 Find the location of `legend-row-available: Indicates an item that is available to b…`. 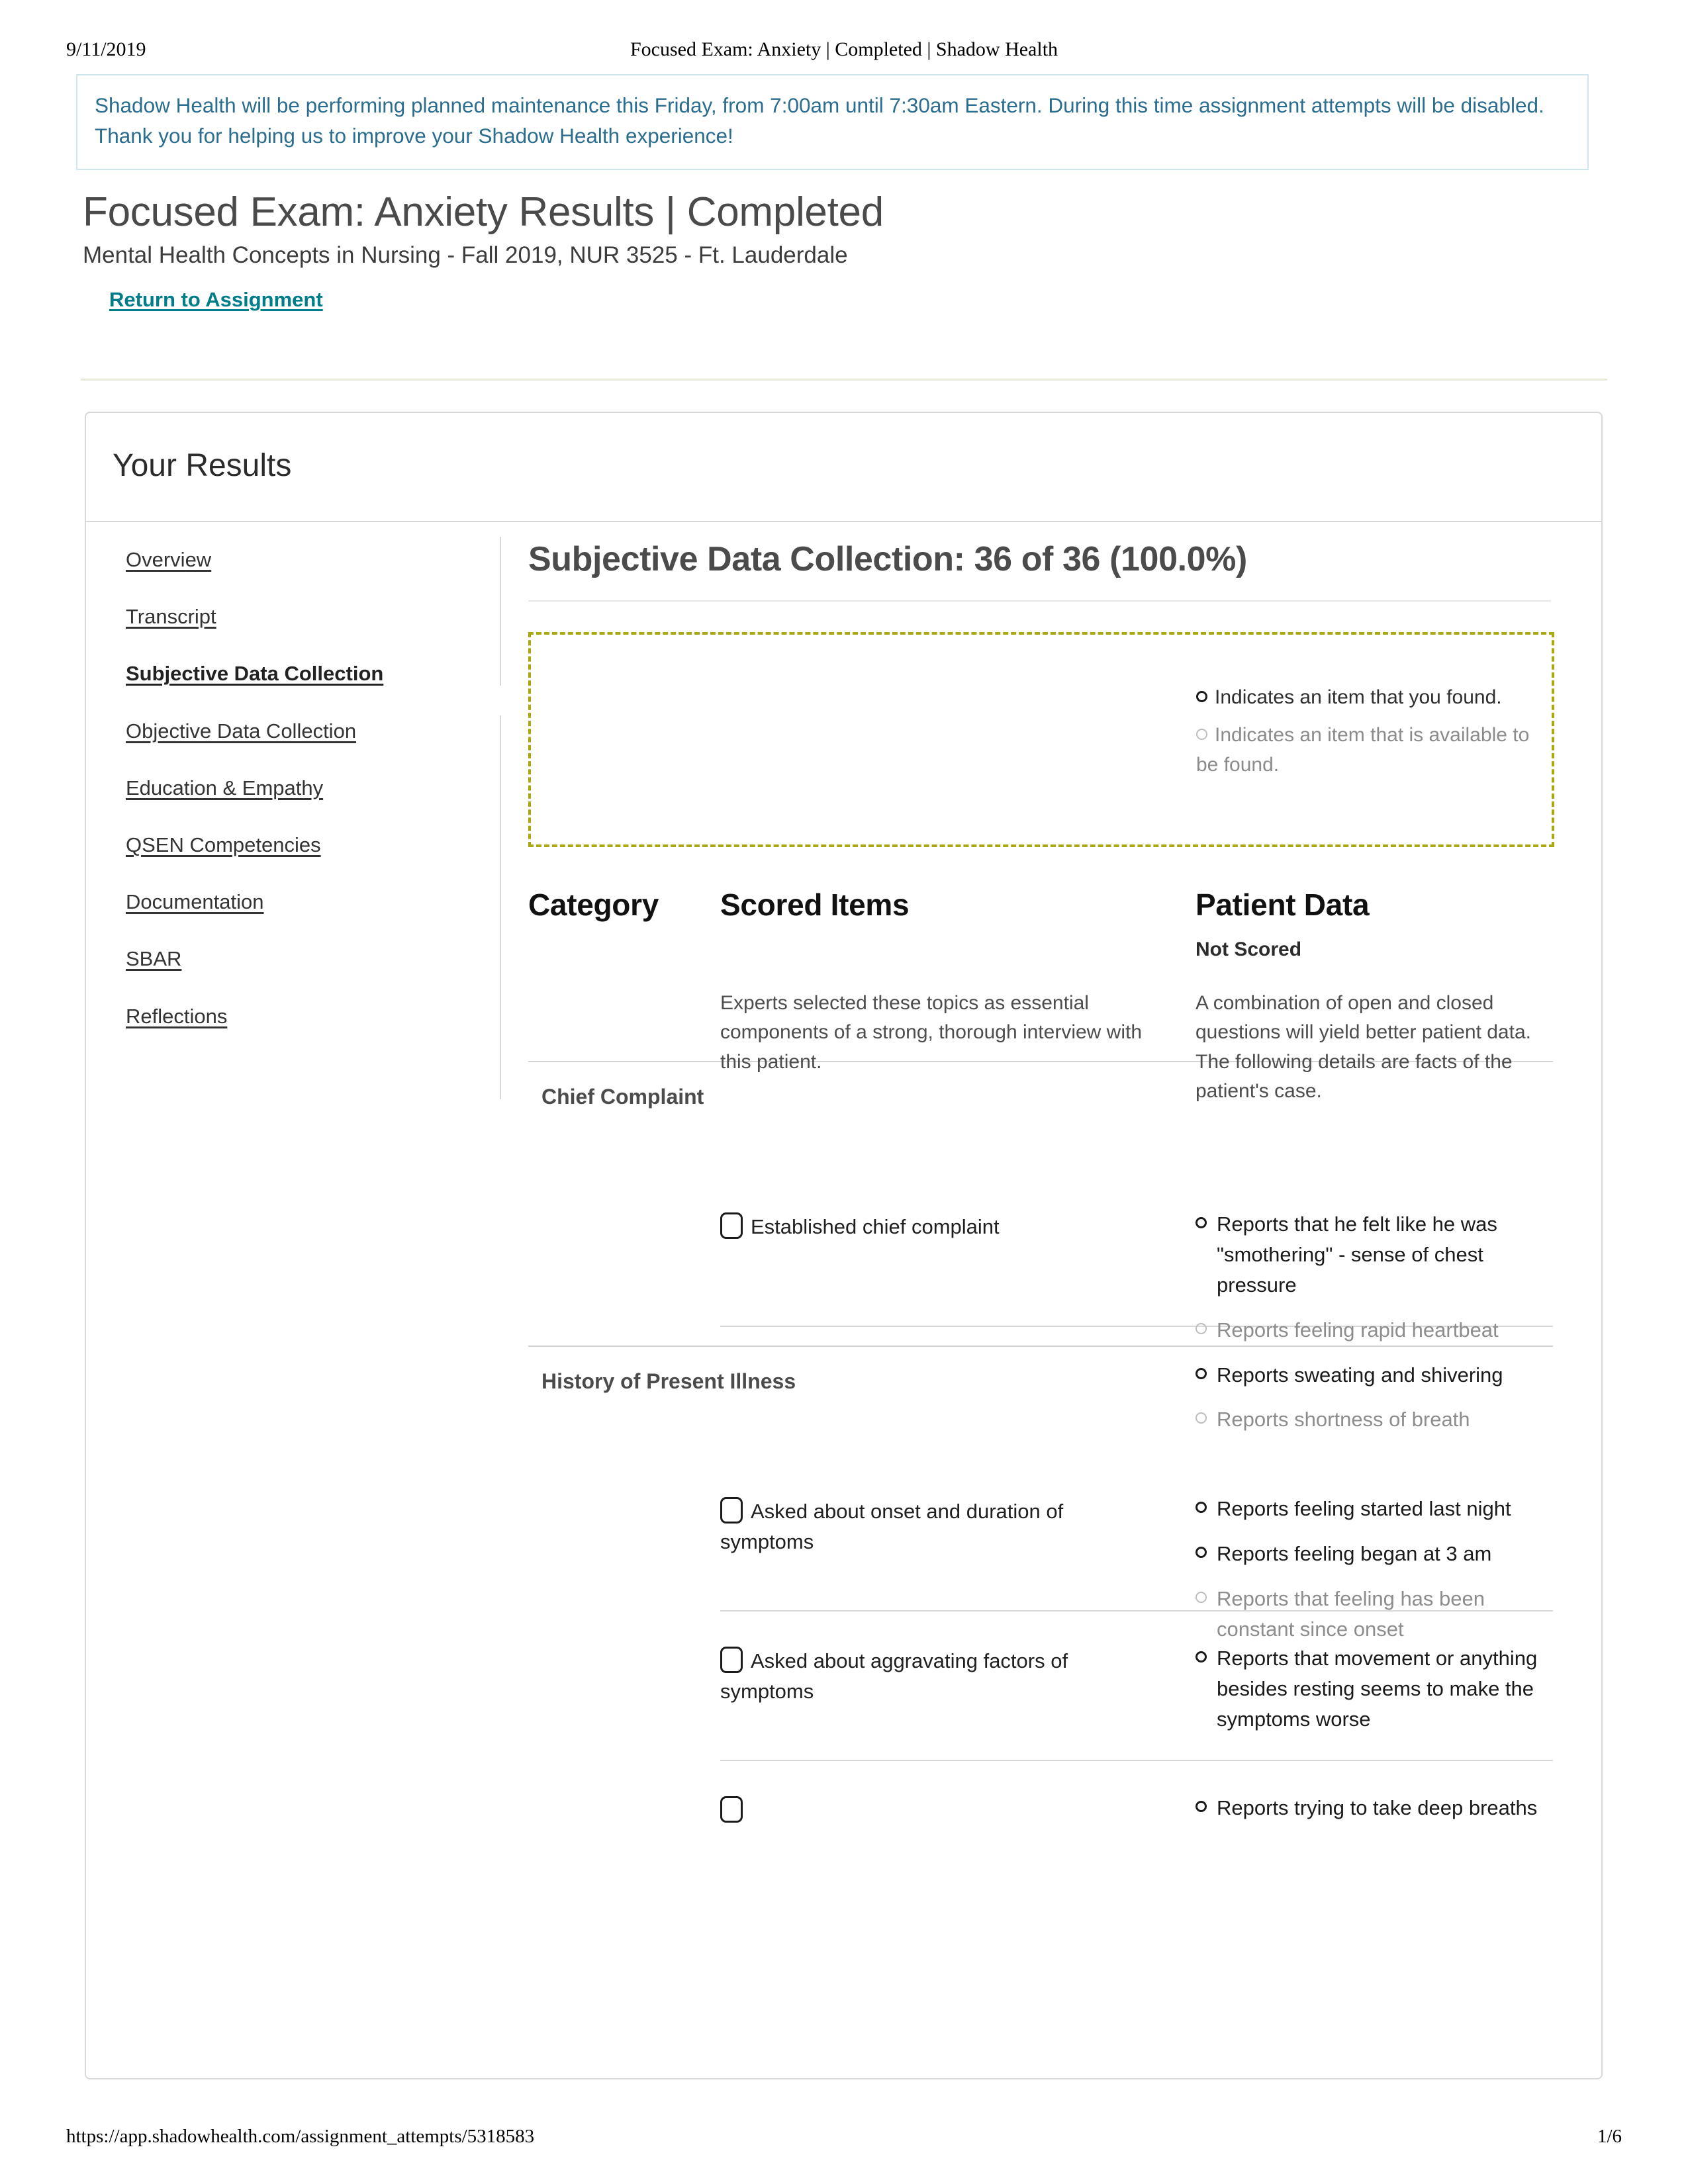

legend-row-available: Indicates an item that is available to b… is located at coordinates (1363, 750).